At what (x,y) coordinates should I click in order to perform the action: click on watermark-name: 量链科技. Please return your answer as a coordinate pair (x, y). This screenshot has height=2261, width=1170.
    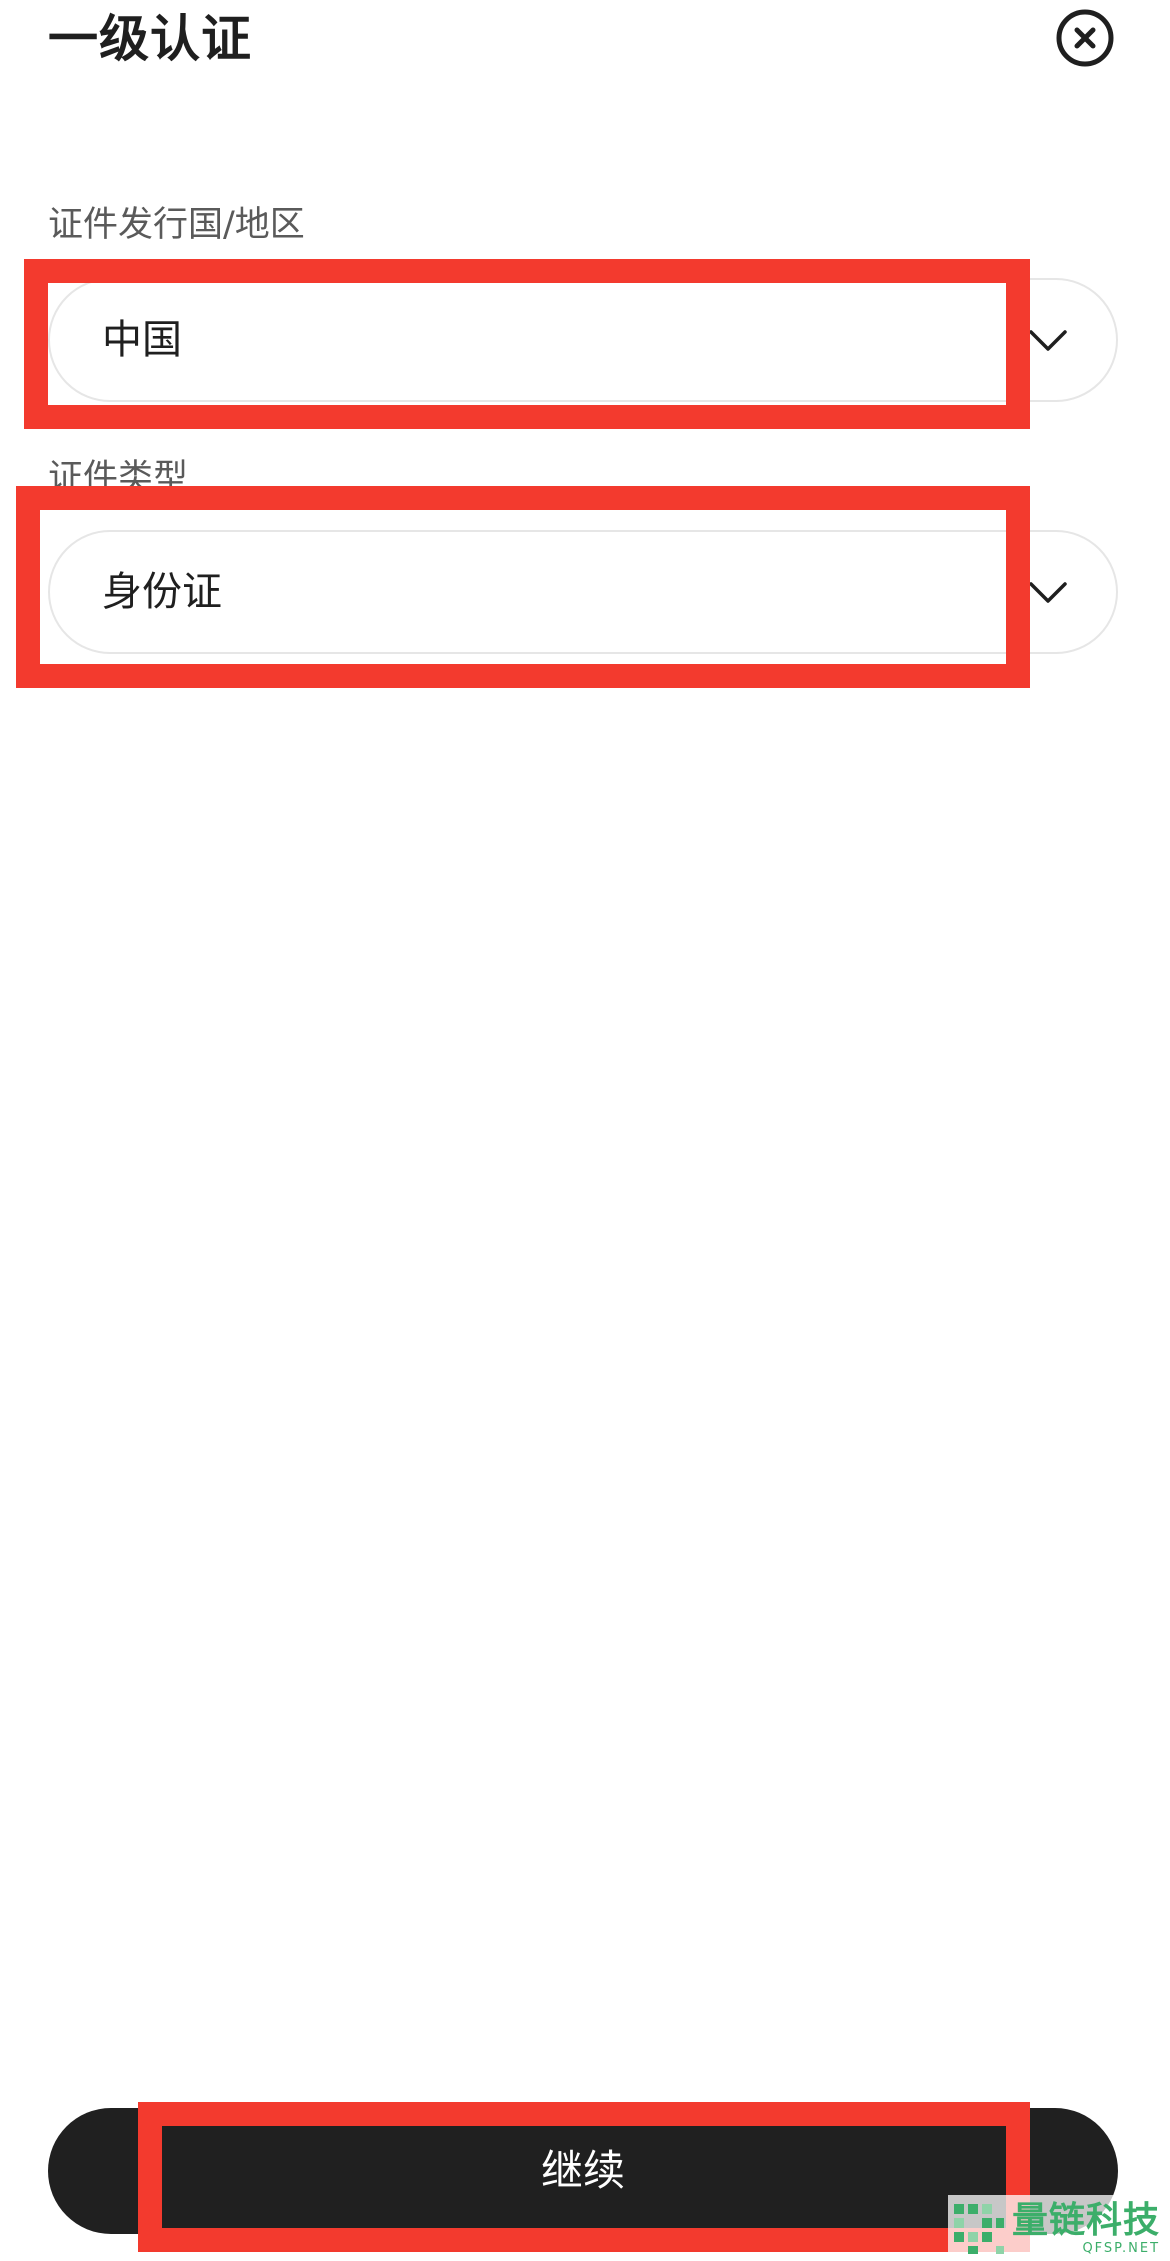
    Looking at the image, I should click on (1086, 2220).